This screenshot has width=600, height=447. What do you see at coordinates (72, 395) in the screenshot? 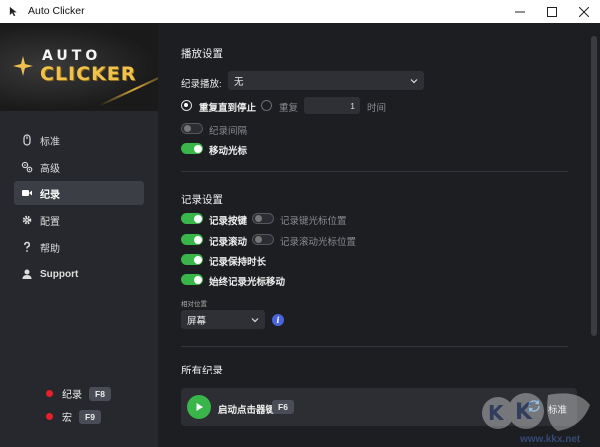
I see `record-hotkey-label: 纪录` at bounding box center [72, 395].